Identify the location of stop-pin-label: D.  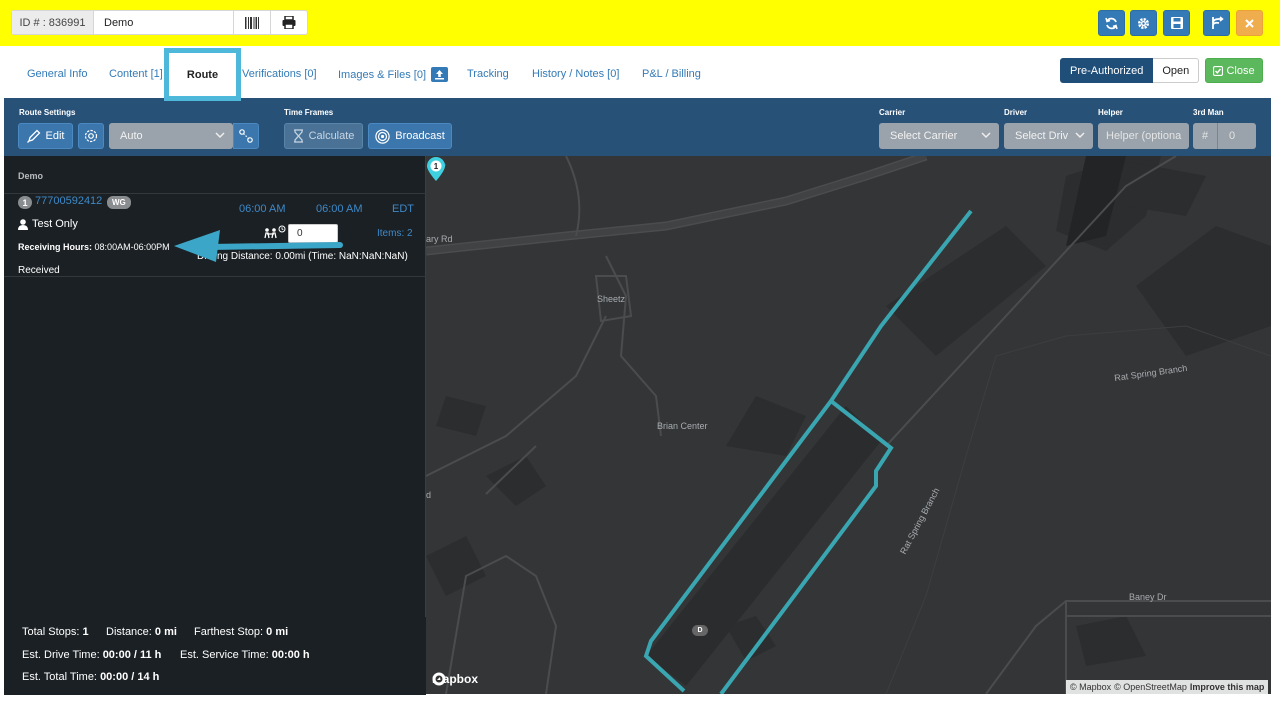
(700, 630).